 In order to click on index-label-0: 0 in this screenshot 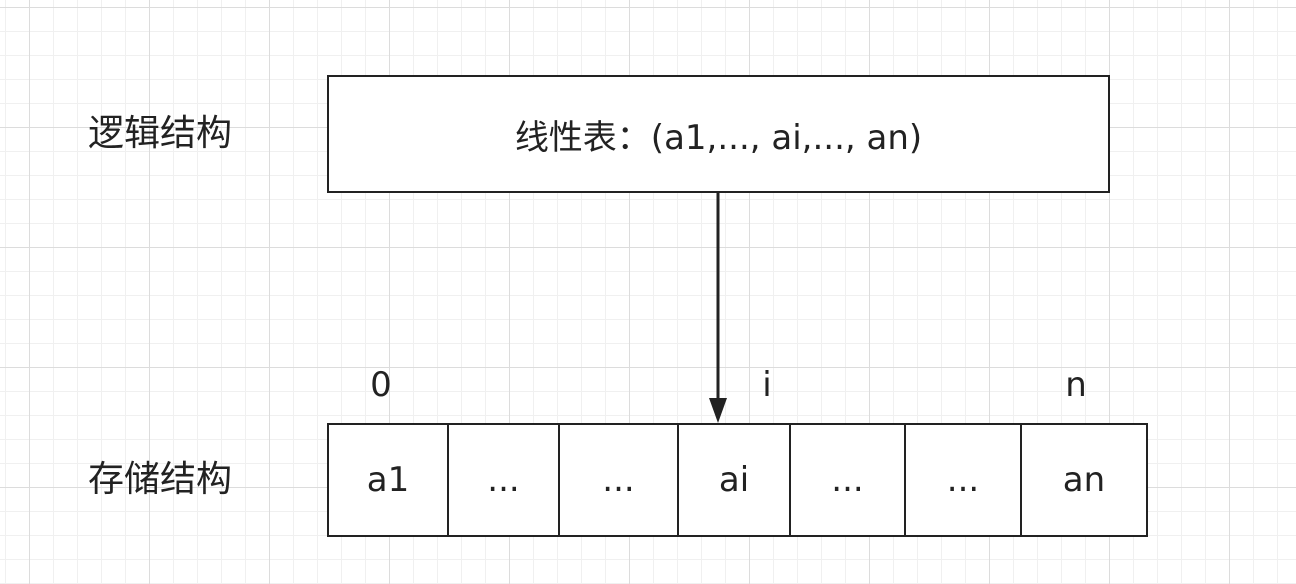, I will do `click(381, 385)`.